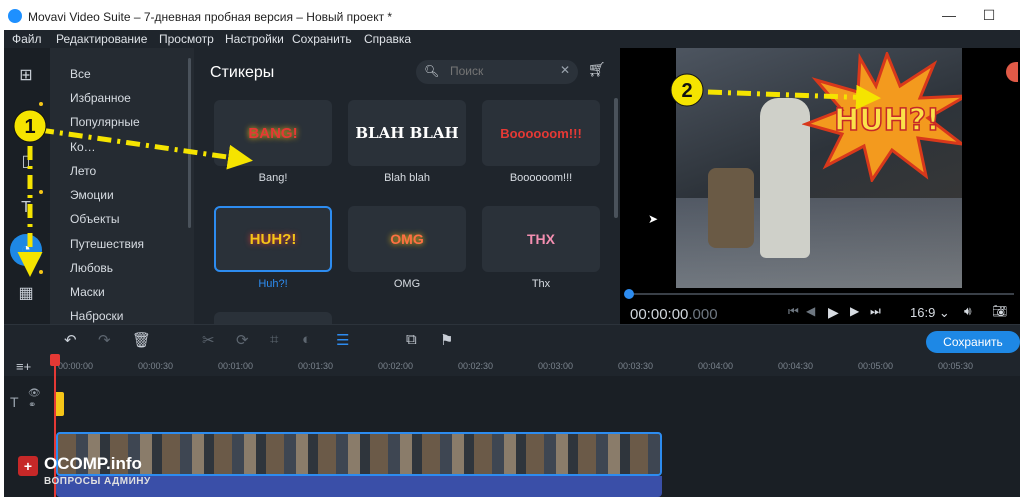  Describe the element at coordinates (659, 314) in the screenshot. I see `timecode-main: 00:00:00` at that location.